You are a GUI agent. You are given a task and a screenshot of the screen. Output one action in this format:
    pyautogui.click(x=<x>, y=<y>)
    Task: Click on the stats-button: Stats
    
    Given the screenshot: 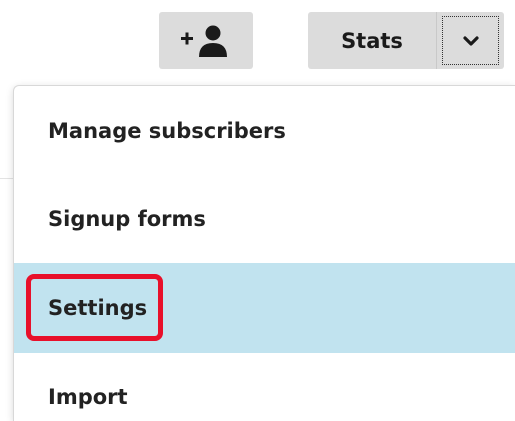 What is the action you would take?
    pyautogui.click(x=372, y=40)
    